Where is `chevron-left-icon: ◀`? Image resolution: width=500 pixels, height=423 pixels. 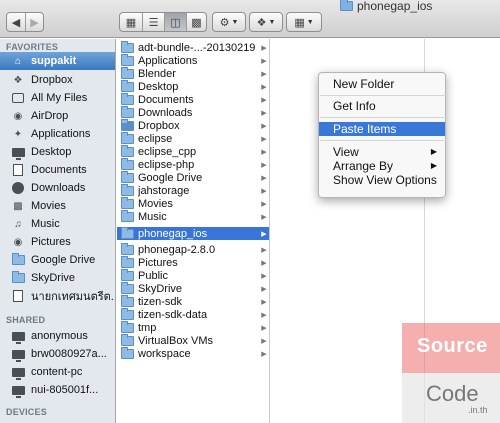 chevron-left-icon: ◀ is located at coordinates (16, 22).